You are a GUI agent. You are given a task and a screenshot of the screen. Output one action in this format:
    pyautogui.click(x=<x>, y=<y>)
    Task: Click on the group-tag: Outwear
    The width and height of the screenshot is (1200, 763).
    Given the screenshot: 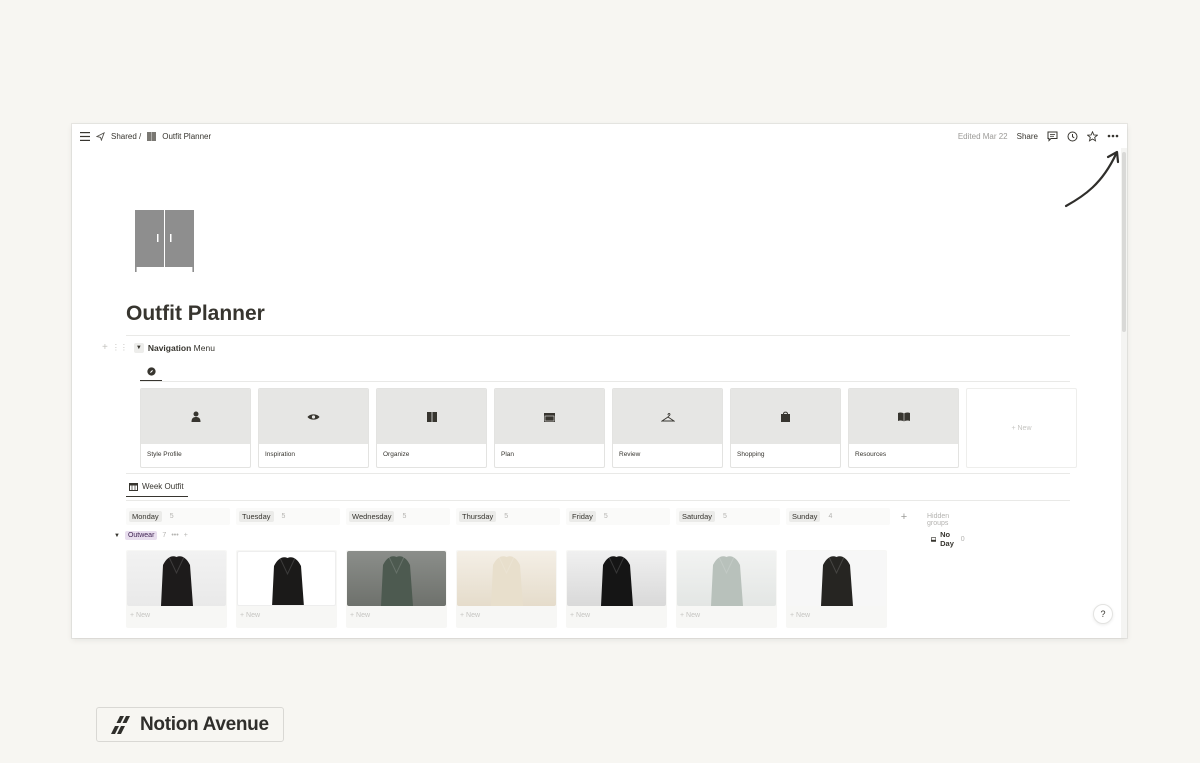 What is the action you would take?
    pyautogui.click(x=141, y=535)
    